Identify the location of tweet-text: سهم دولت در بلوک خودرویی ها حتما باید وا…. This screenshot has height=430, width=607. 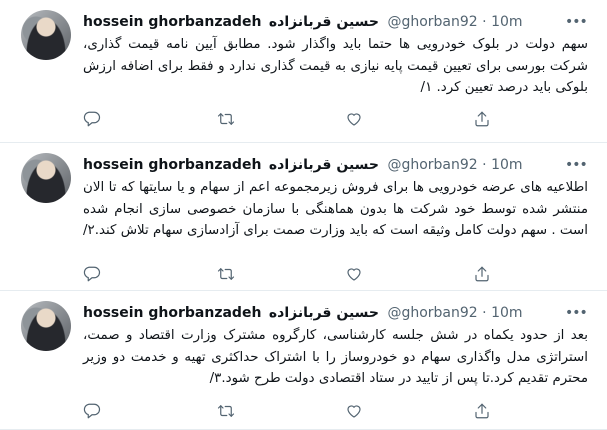
(335, 66).